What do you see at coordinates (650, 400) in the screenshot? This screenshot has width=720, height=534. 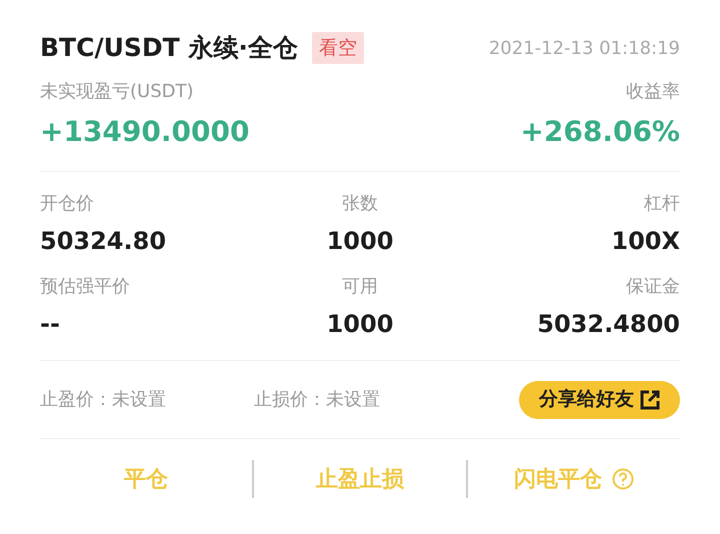 I see `share-icon` at bounding box center [650, 400].